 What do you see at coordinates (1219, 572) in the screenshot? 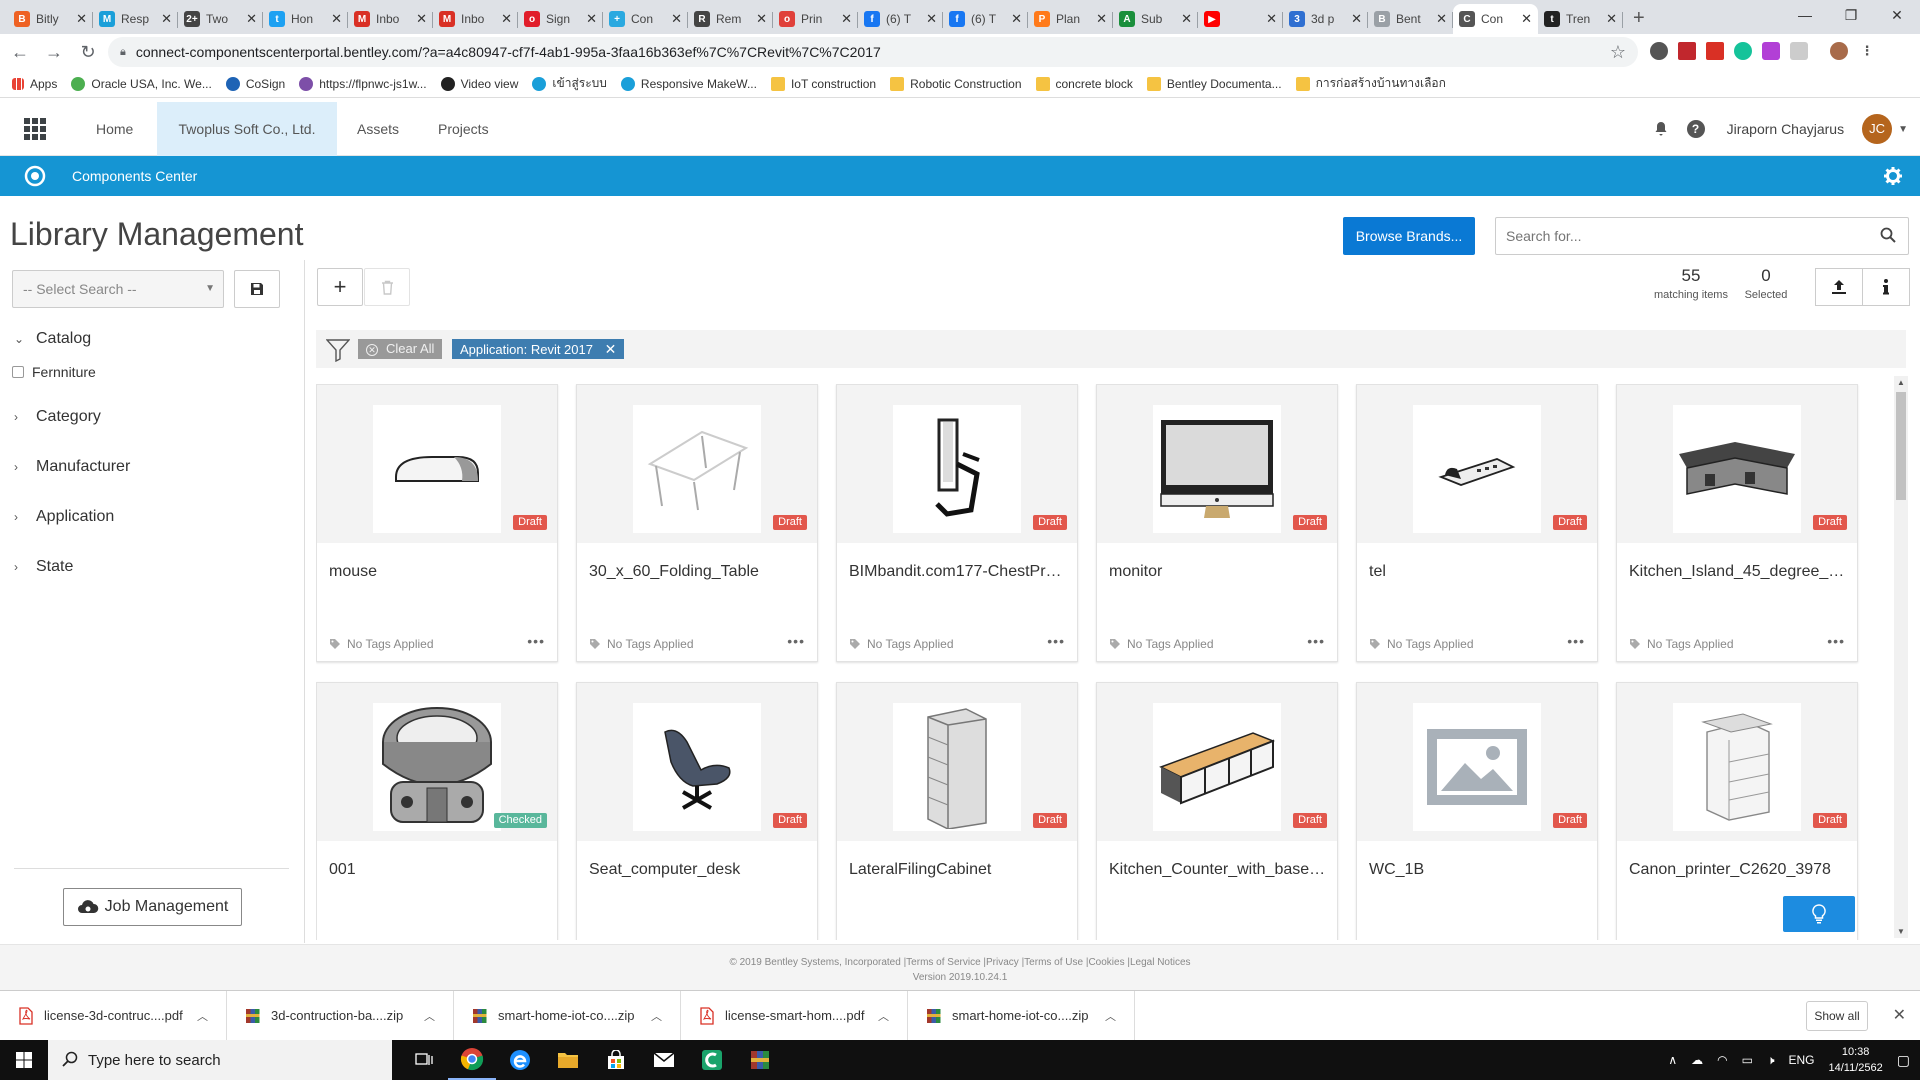
I see `component-name: monitor` at bounding box center [1219, 572].